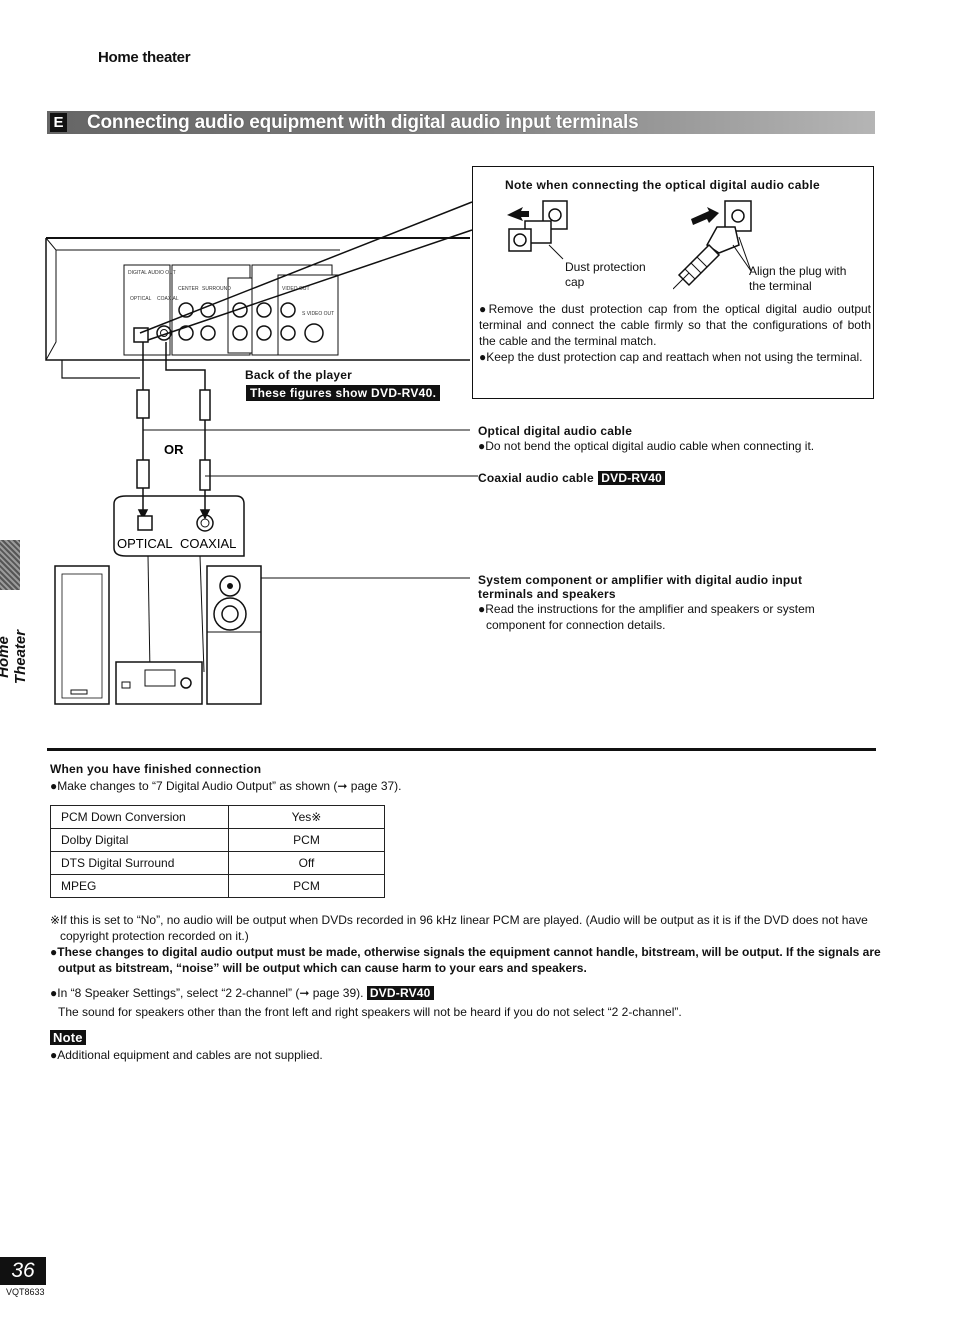 This screenshot has width=954, height=1332. What do you see at coordinates (518, 214) in the screenshot?
I see `arrow-left-icon` at bounding box center [518, 214].